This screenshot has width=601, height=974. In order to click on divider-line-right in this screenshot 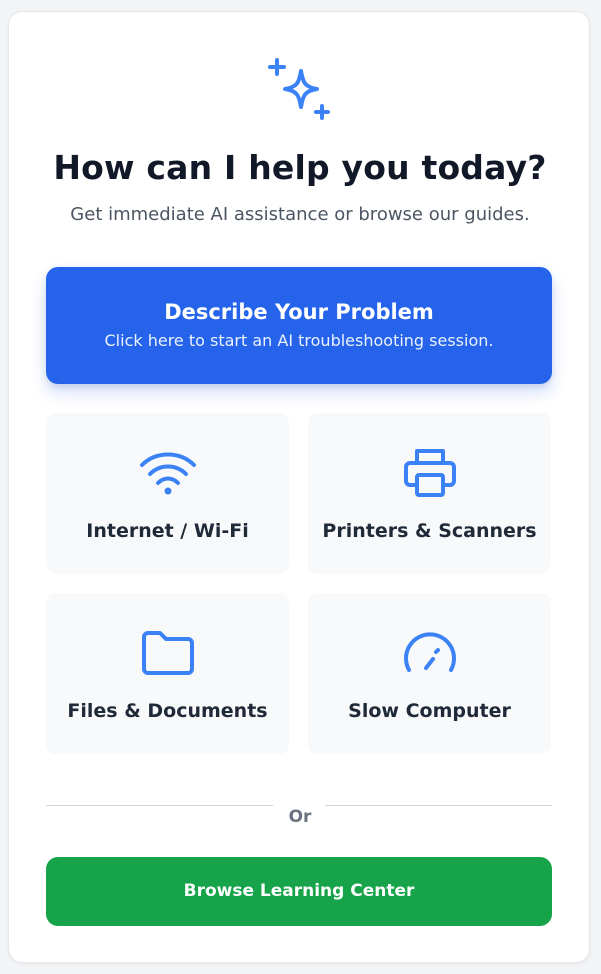, I will do `click(438, 805)`.